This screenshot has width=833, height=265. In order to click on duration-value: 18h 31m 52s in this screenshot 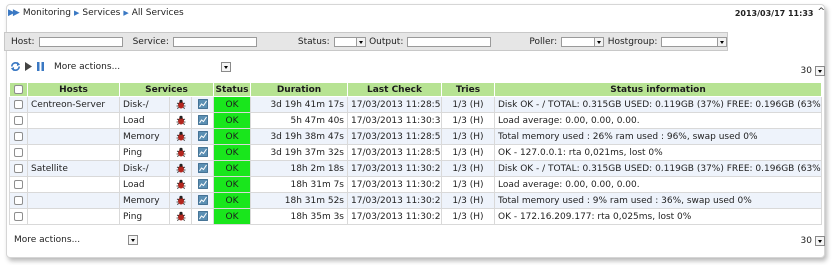, I will do `click(299, 200)`.